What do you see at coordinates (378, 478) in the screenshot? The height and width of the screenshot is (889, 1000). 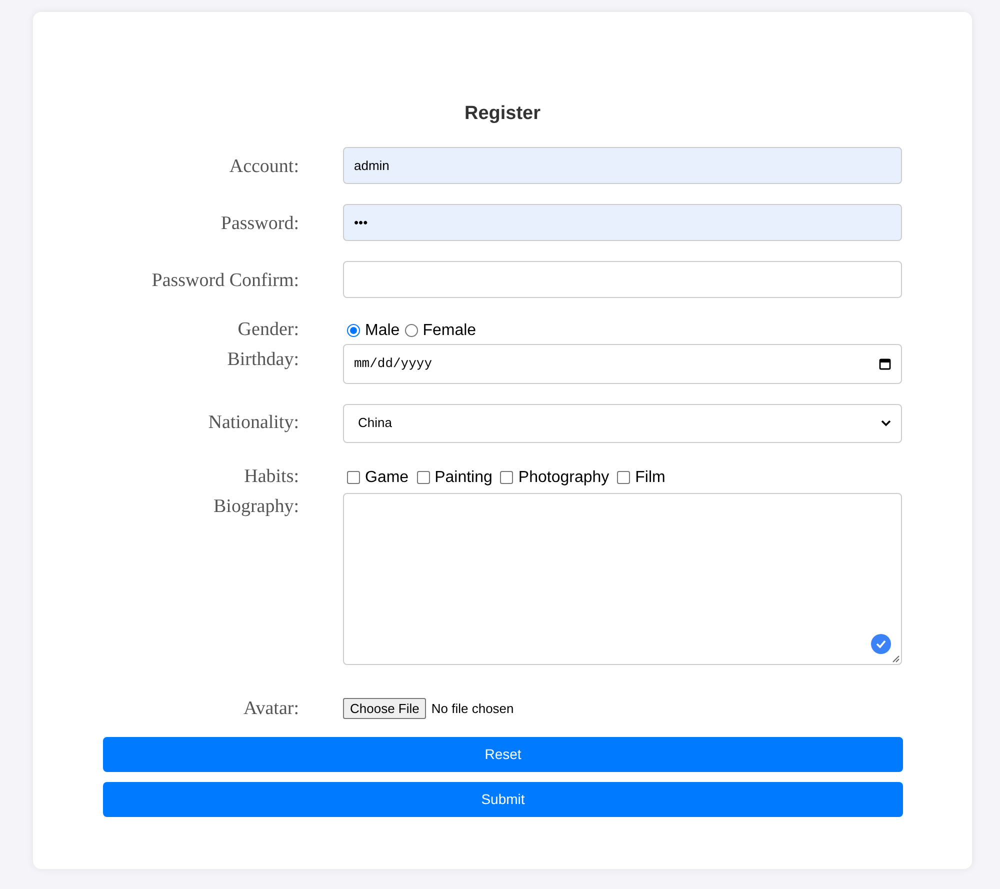 I see `checkbox-option: Game` at bounding box center [378, 478].